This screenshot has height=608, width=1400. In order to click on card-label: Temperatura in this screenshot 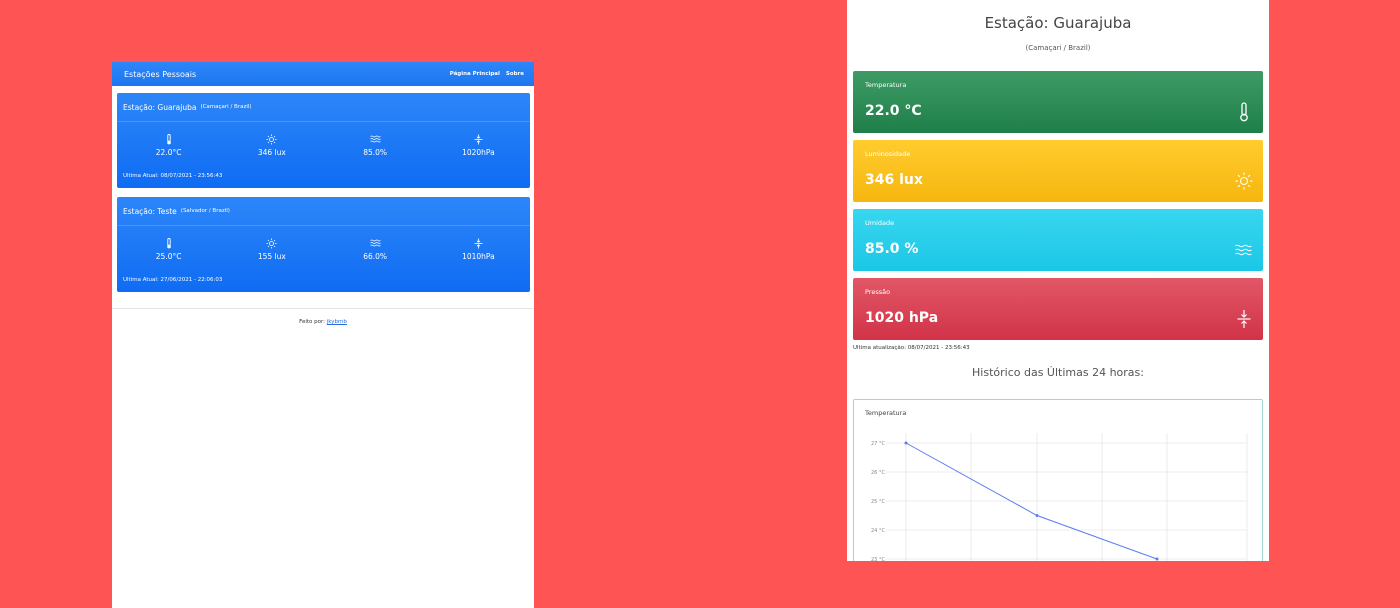, I will do `click(886, 85)`.